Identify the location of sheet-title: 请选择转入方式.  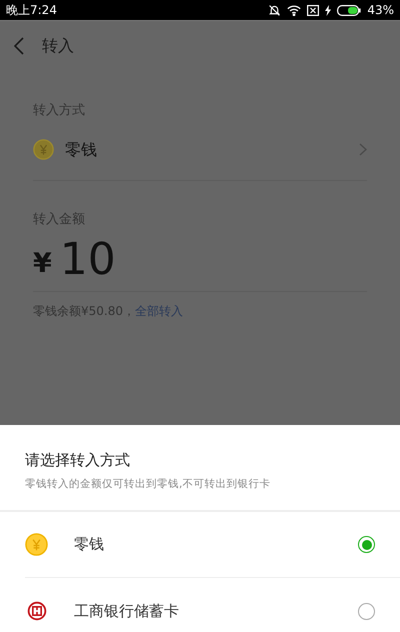
(78, 460).